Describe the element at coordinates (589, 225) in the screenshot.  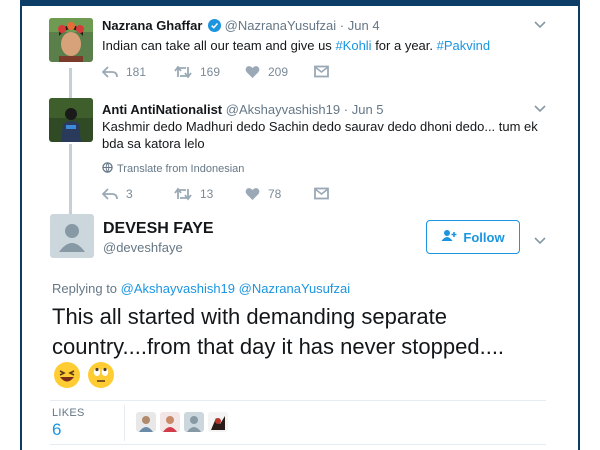
I see `right-frame` at that location.